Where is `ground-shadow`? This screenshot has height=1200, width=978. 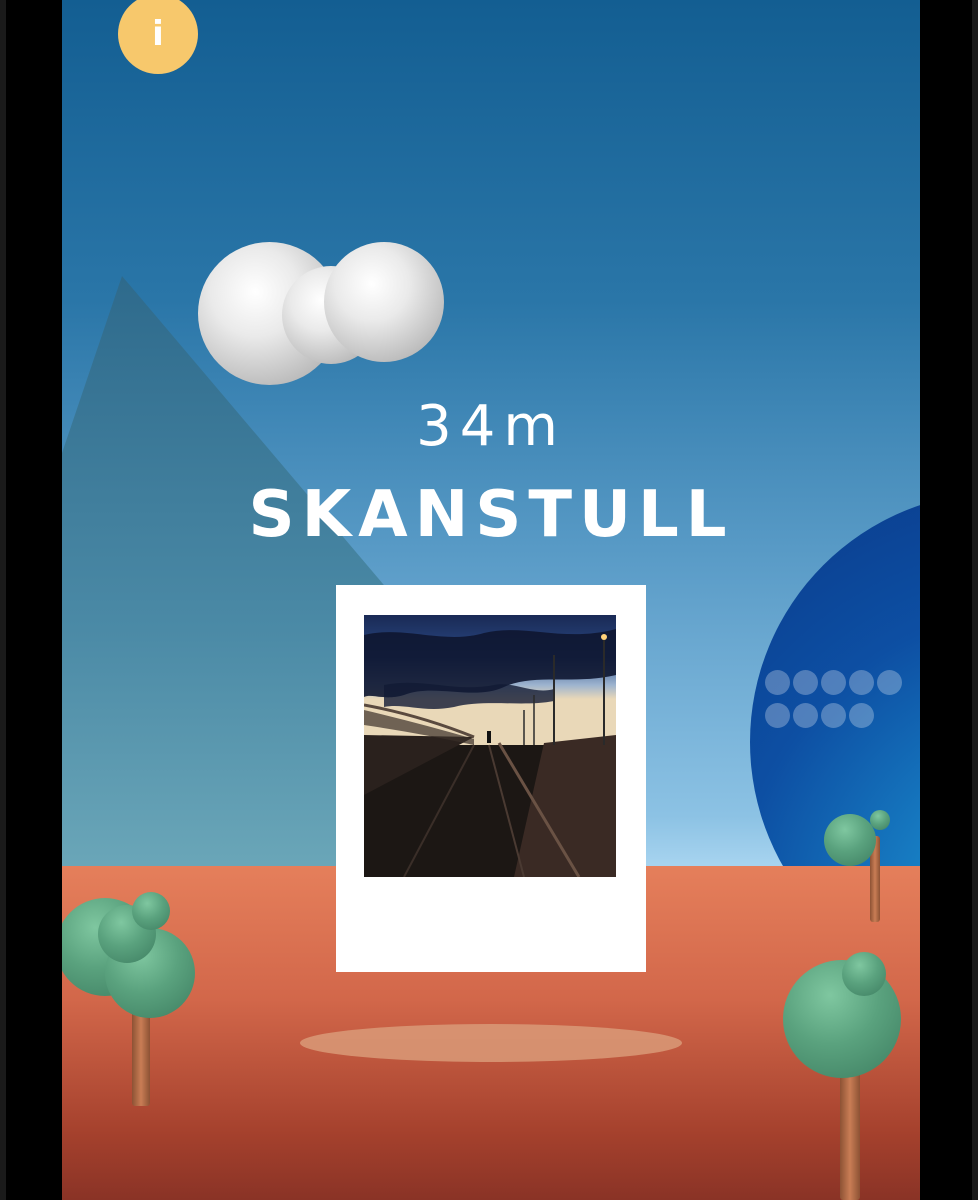 ground-shadow is located at coordinates (491, 1043).